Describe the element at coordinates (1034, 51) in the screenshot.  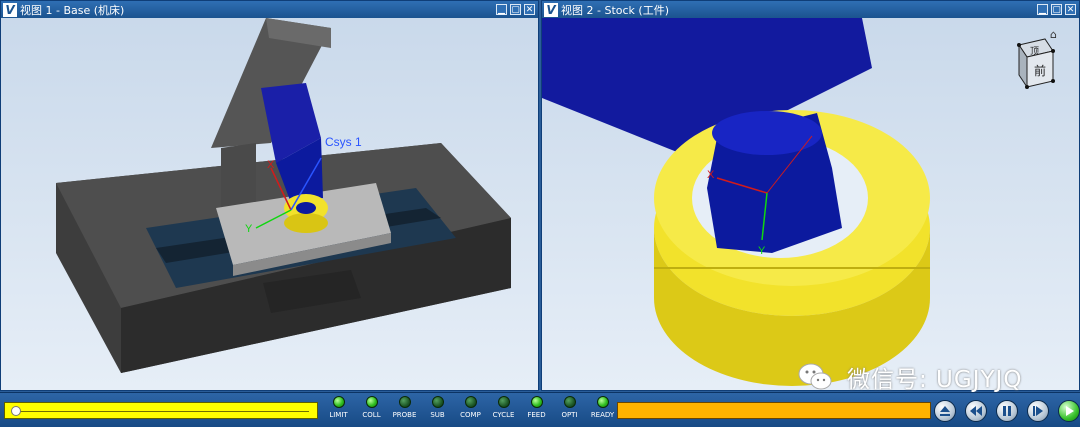
I see `viewcube-top-face: 顶` at that location.